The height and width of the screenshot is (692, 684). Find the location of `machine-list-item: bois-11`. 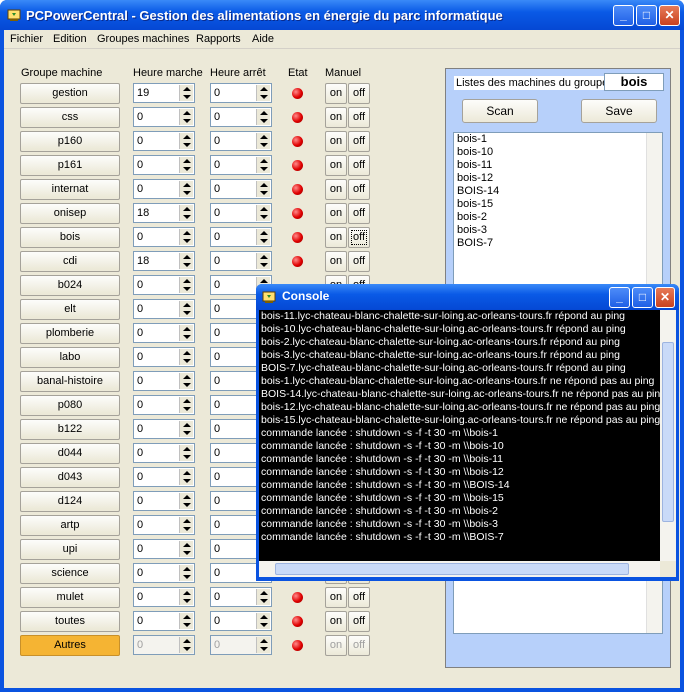

machine-list-item: bois-11 is located at coordinates (558, 165).